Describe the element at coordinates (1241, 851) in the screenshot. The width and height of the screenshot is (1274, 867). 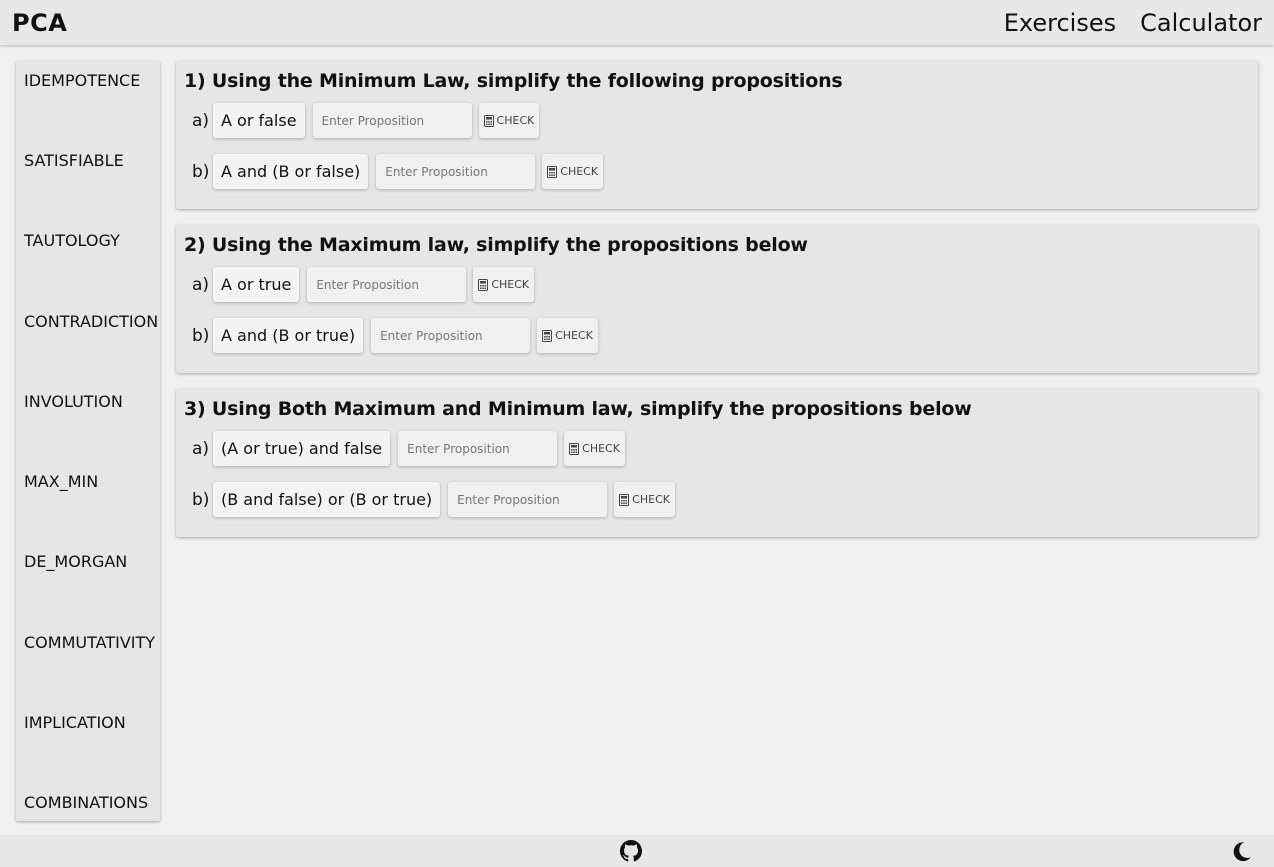
I see `moon-icon` at that location.